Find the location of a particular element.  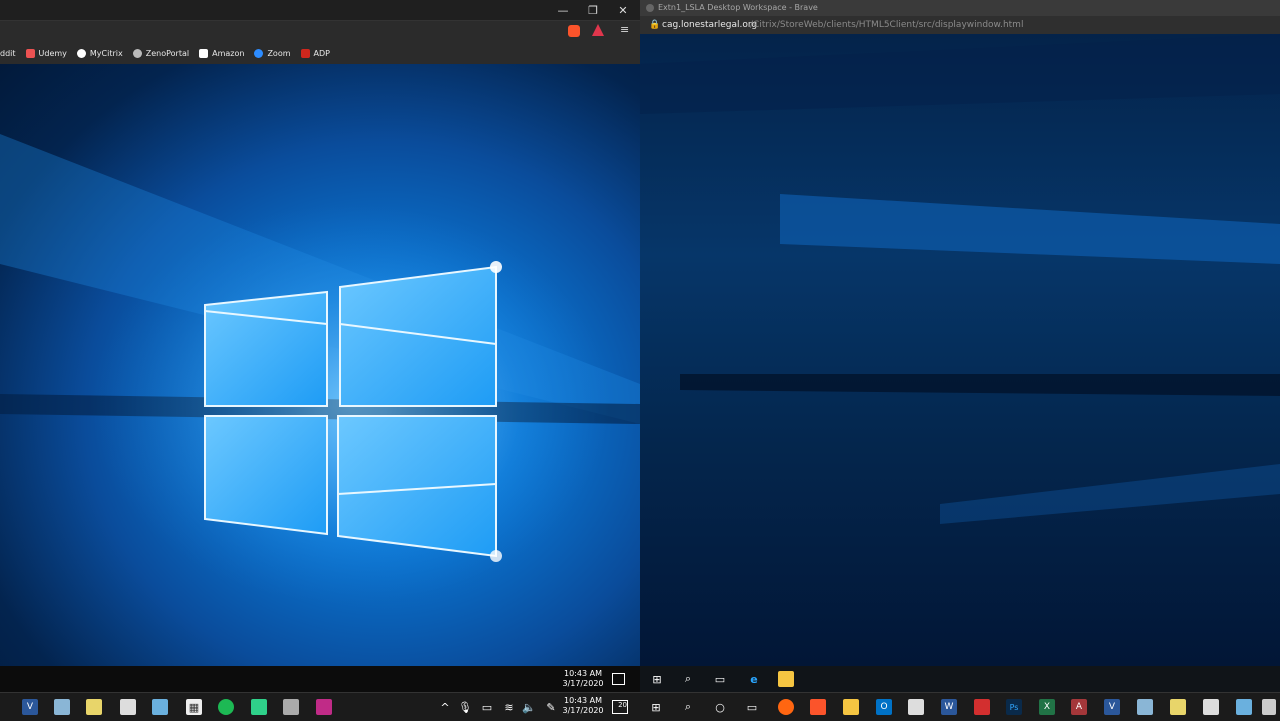

window-title: Extn1_LSLA Desktop Workspace - Brave is located at coordinates (738, 7).